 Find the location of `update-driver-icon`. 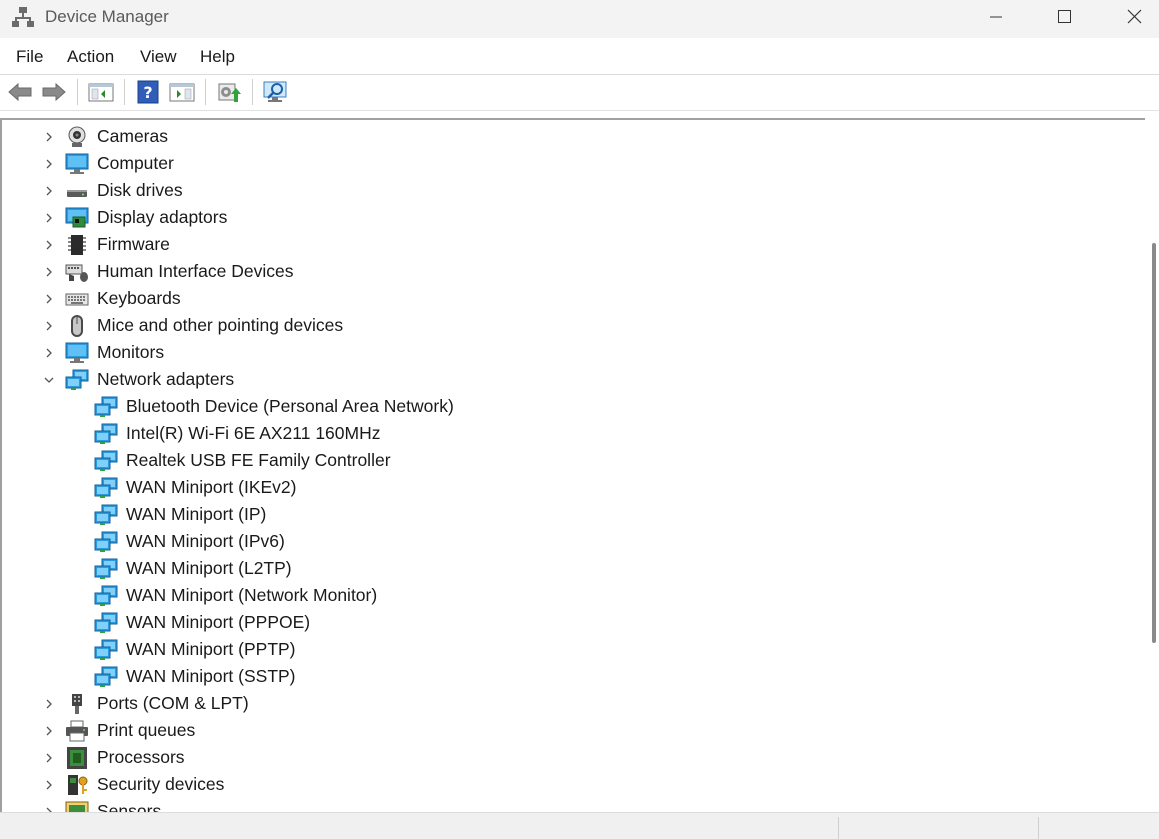

update-driver-icon is located at coordinates (229, 92).